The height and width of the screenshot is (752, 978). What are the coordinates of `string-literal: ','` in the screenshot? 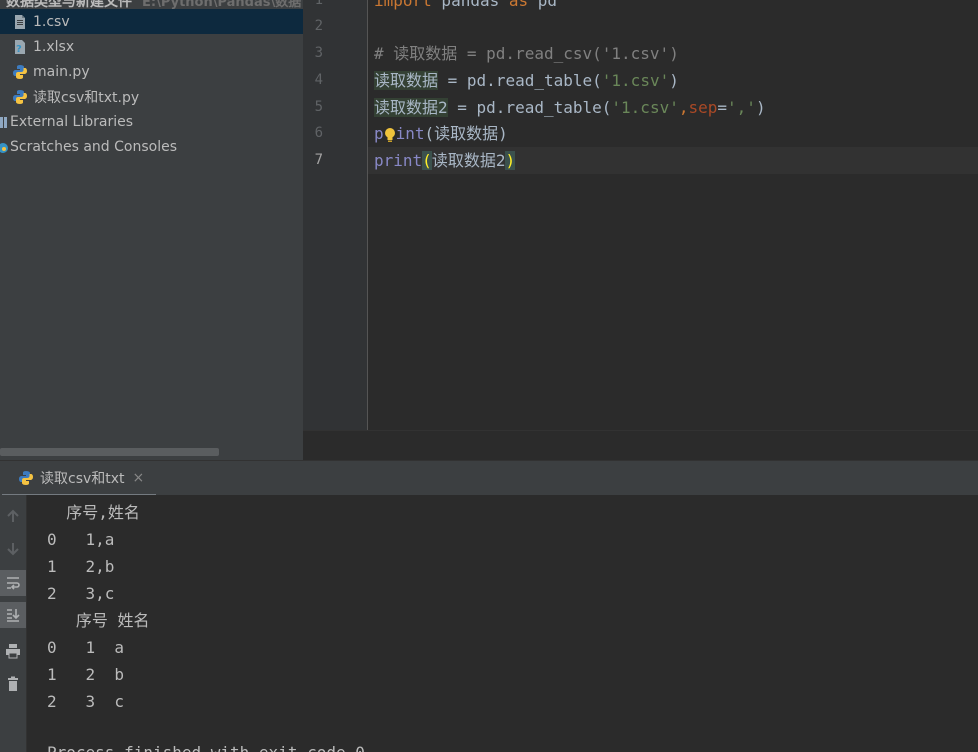 It's located at (741, 107).